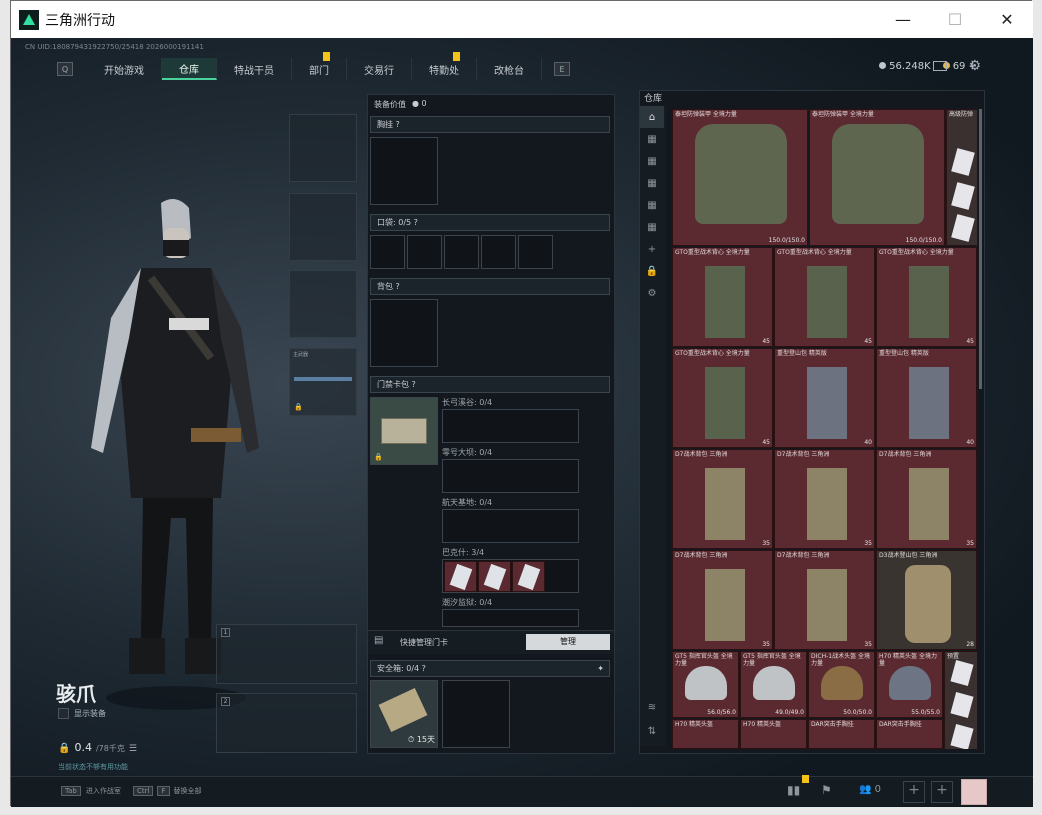 This screenshot has width=1042, height=815. I want to click on maximize-button: ☐, so click(955, 19).